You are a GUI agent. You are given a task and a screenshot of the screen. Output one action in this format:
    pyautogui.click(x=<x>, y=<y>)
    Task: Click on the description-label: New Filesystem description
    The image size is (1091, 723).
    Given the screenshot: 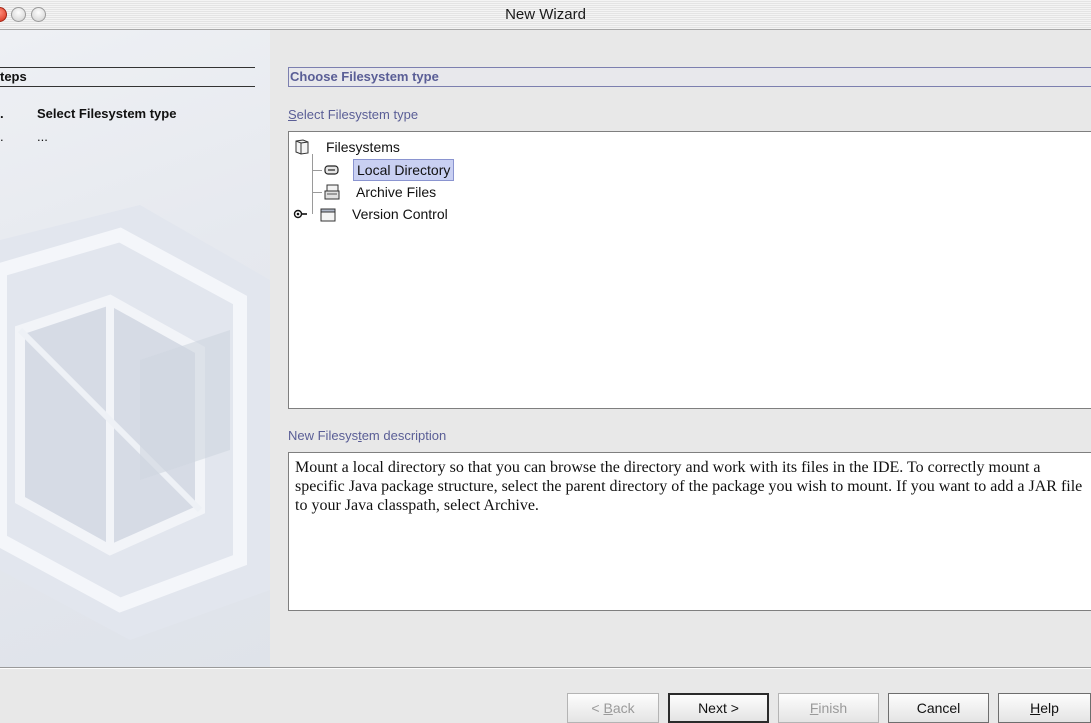 What is the action you would take?
    pyautogui.click(x=367, y=435)
    